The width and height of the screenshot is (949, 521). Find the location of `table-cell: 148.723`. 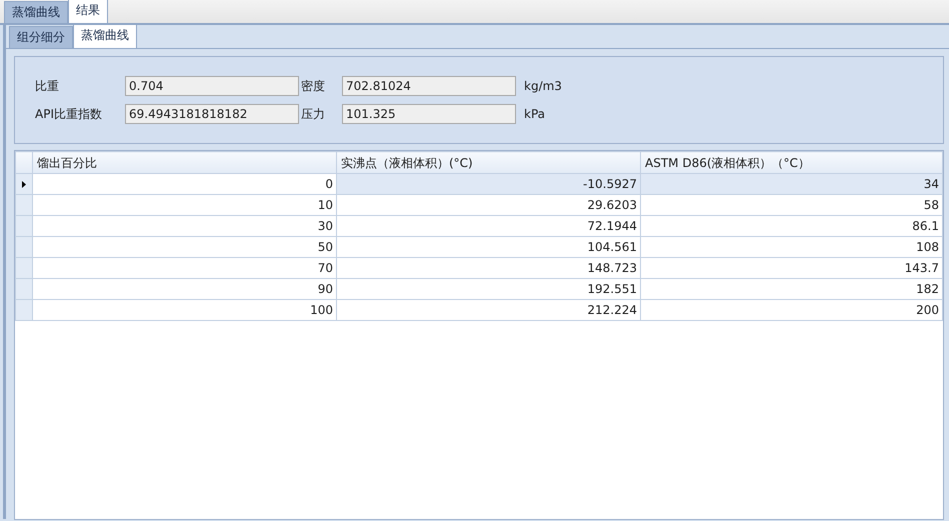

table-cell: 148.723 is located at coordinates (488, 268).